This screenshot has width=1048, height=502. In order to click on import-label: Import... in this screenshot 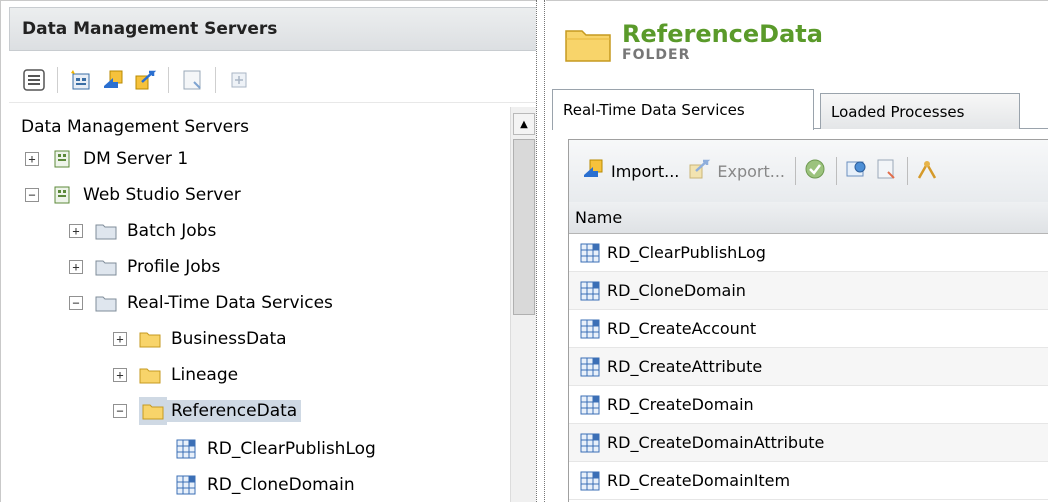, I will do `click(645, 171)`.